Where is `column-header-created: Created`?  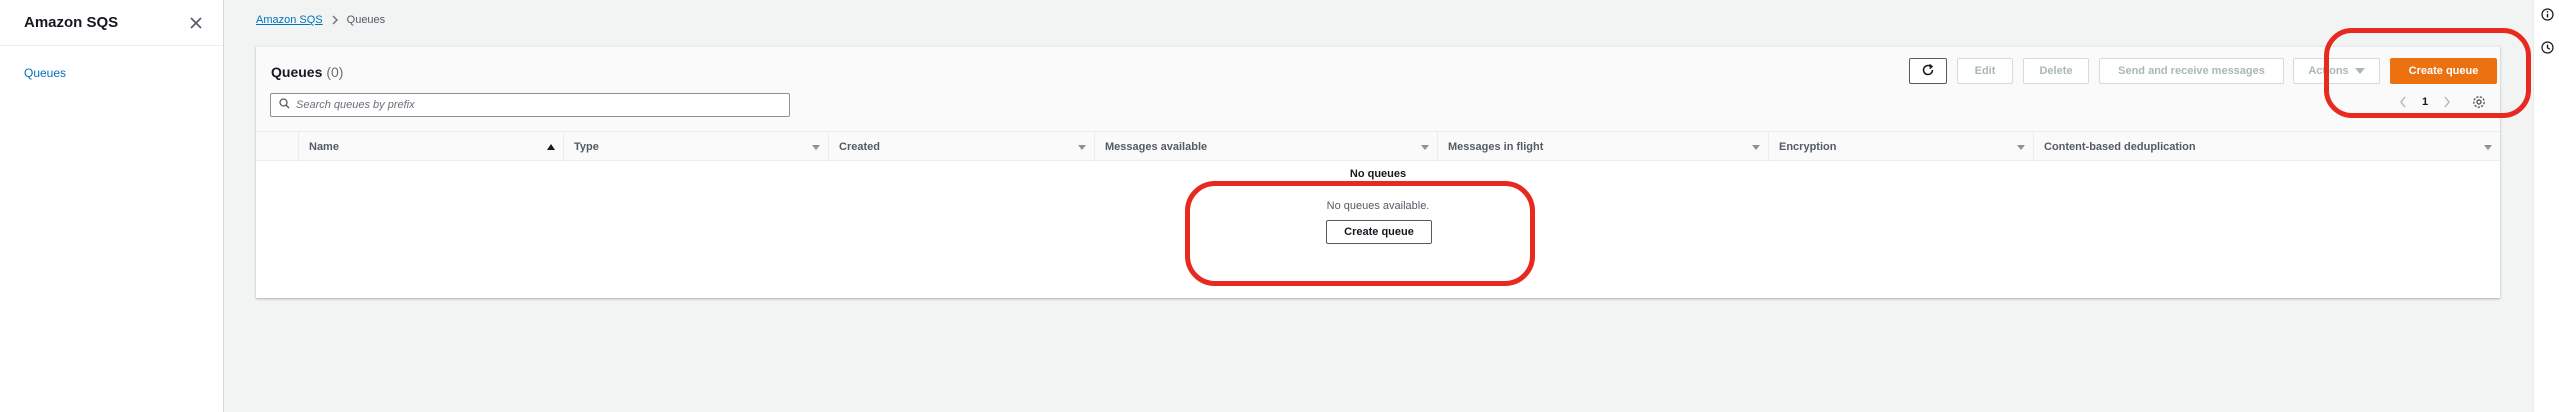
column-header-created: Created is located at coordinates (961, 147).